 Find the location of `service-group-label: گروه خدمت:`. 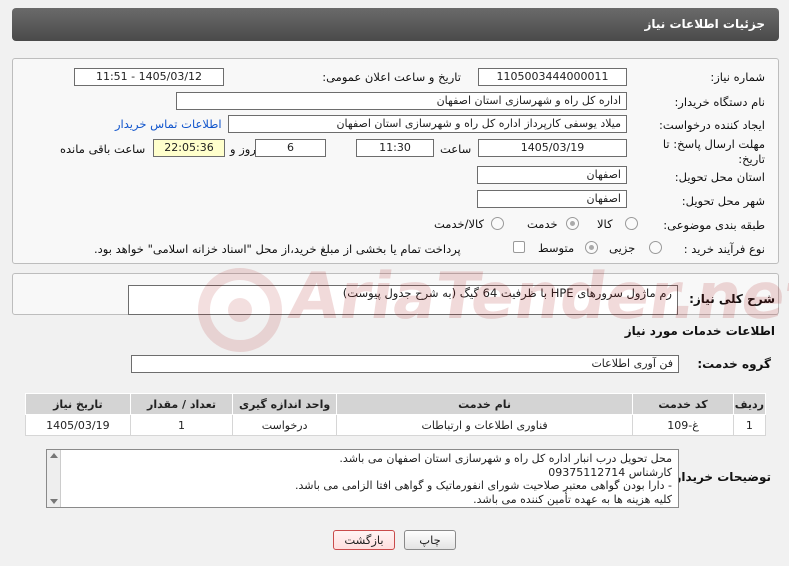

service-group-label: گروه خدمت: is located at coordinates (734, 364).